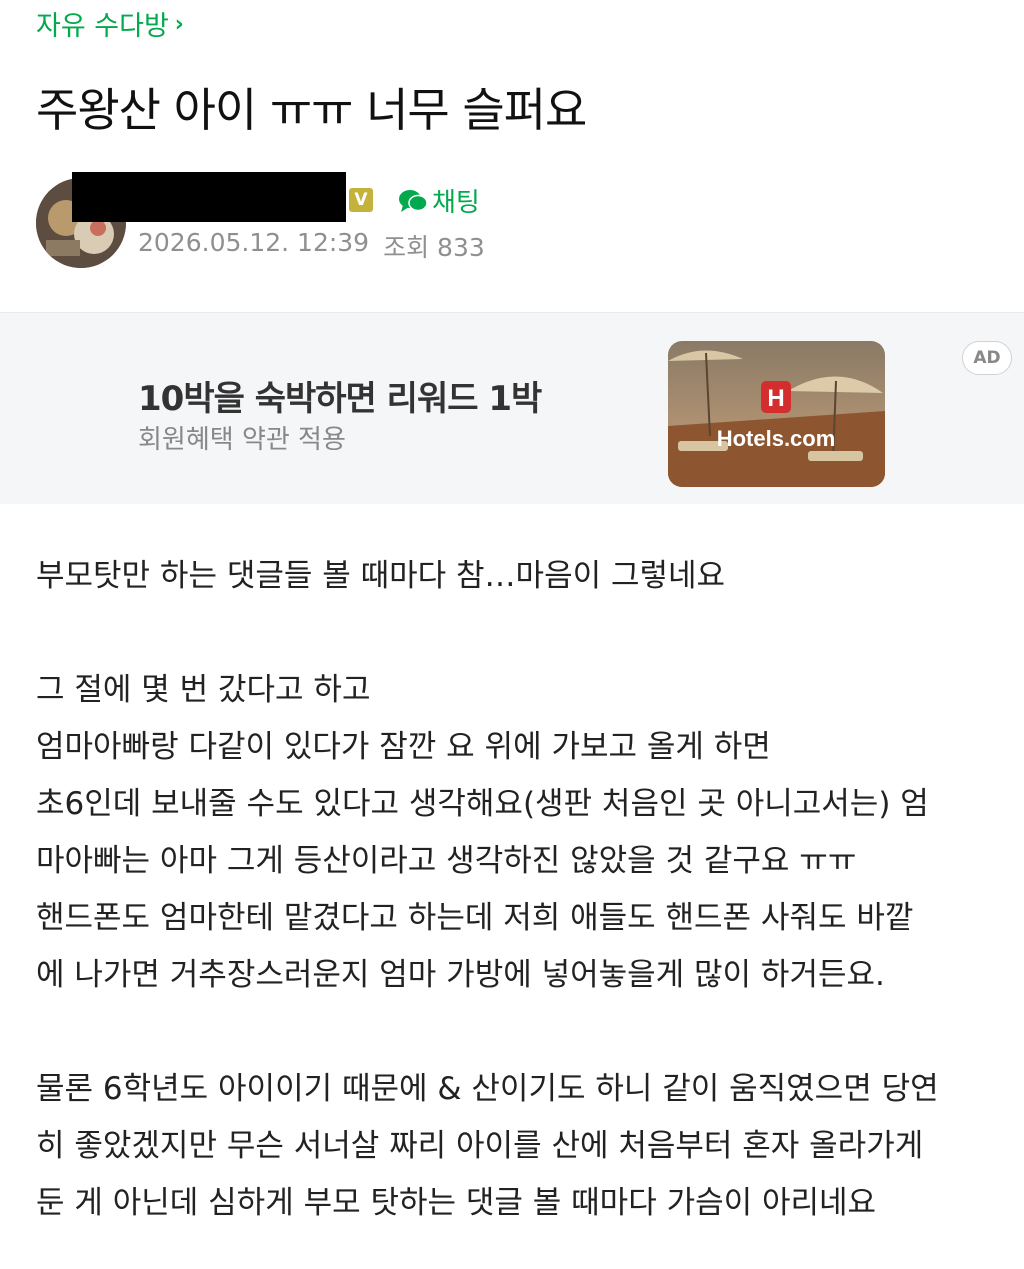 The height and width of the screenshot is (1269, 1024). What do you see at coordinates (340, 395) in the screenshot?
I see `ad-headline: 10박을 숙박하면 리워드 1박` at bounding box center [340, 395].